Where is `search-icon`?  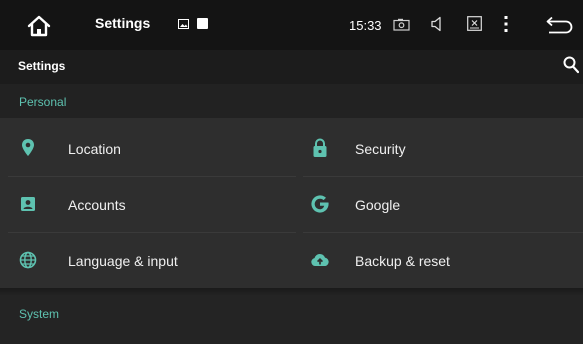
search-icon is located at coordinates (571, 65).